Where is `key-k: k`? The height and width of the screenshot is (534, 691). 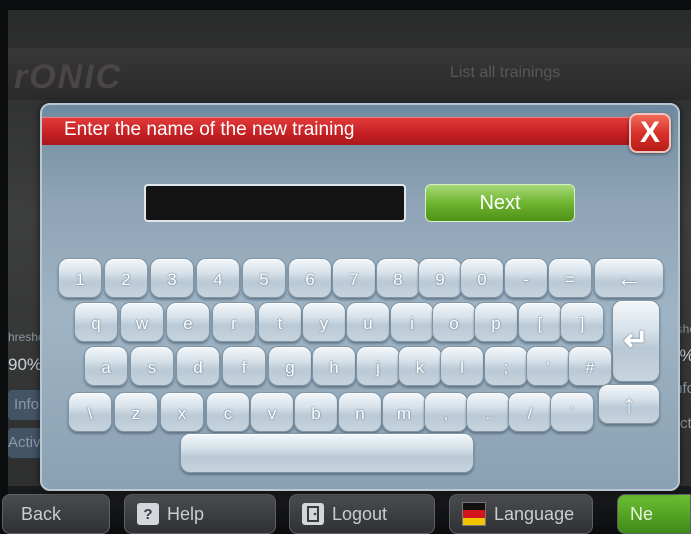
key-k: k is located at coordinates (420, 366).